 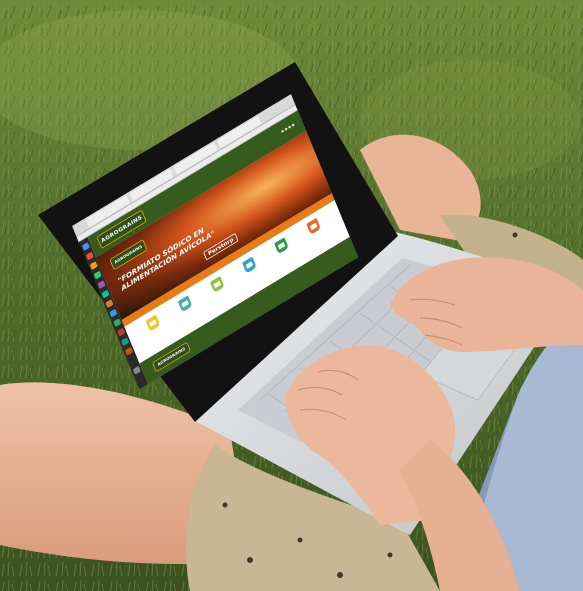 What do you see at coordinates (136, 370) in the screenshot?
I see `trash-icon` at bounding box center [136, 370].